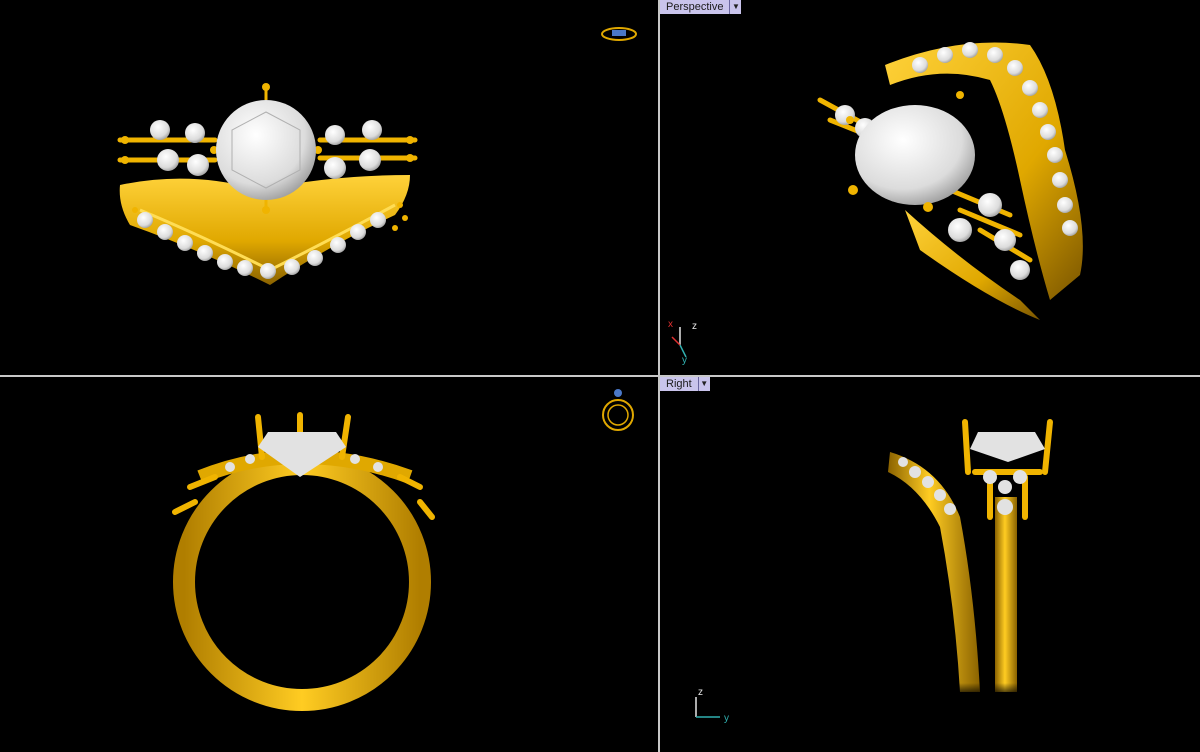  I want to click on viewport-label-right: Right ▼, so click(685, 384).